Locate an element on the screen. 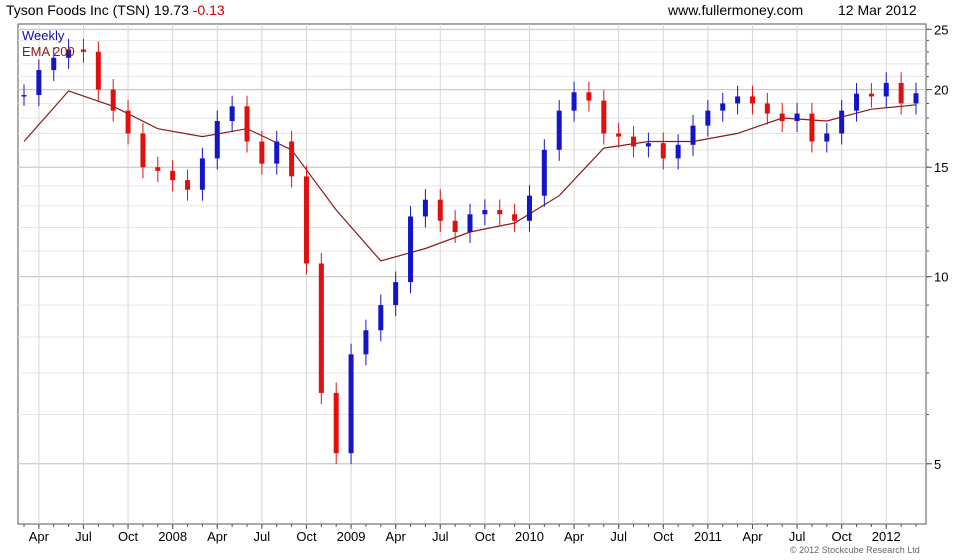 This screenshot has width=980, height=560. x-tick-label: 2008 is located at coordinates (172, 536).